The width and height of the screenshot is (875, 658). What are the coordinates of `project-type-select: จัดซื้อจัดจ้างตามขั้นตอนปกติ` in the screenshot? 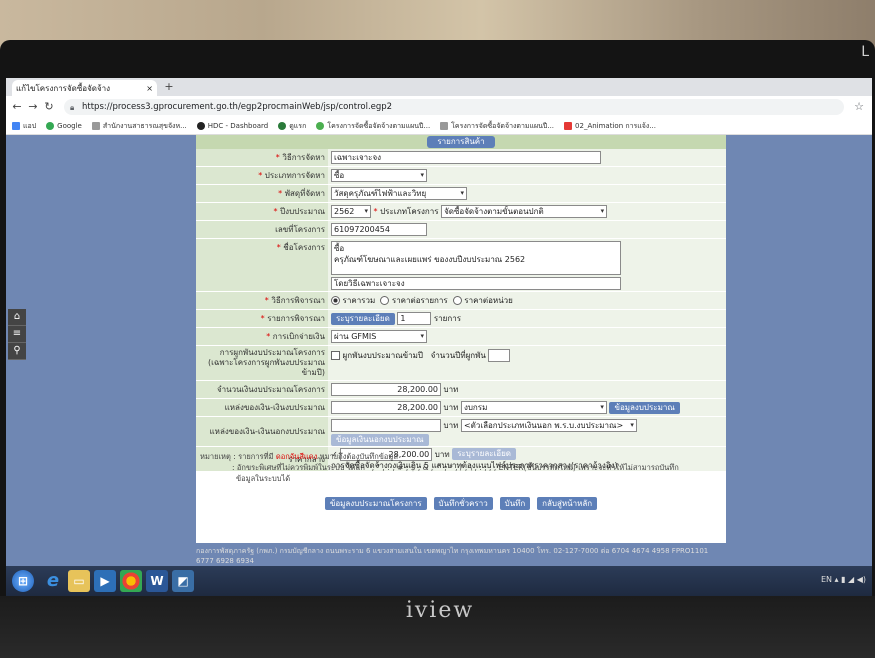 It's located at (524, 211).